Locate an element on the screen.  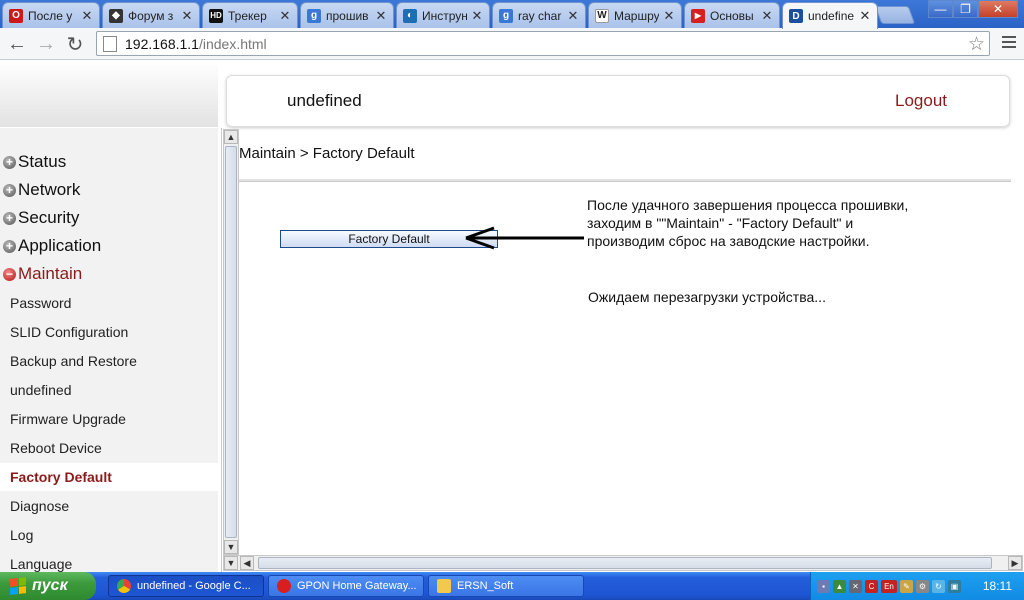
scroll-left-icon: ◀ is located at coordinates (247, 563).